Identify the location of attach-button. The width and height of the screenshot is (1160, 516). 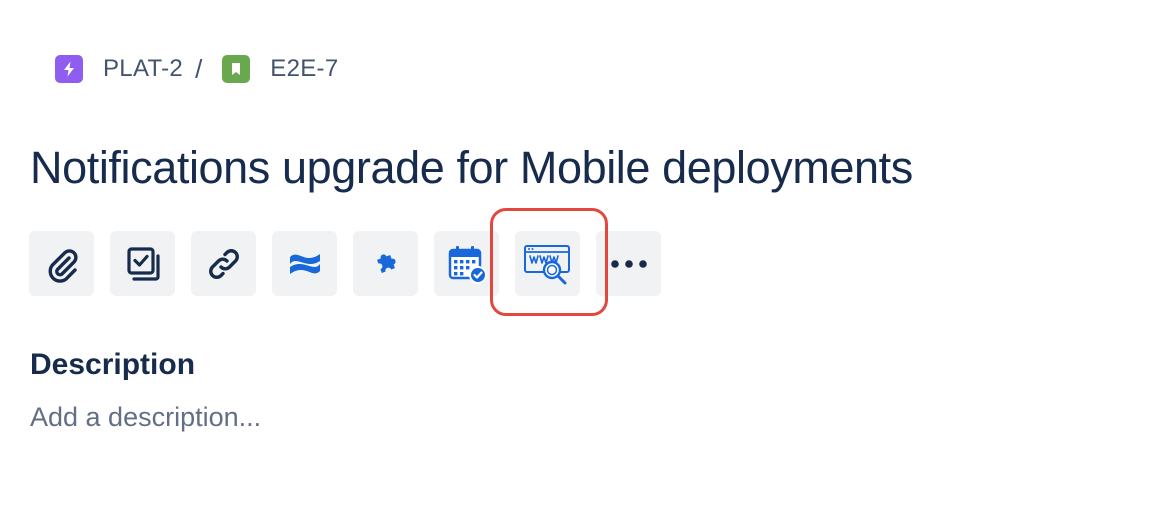
(61, 263).